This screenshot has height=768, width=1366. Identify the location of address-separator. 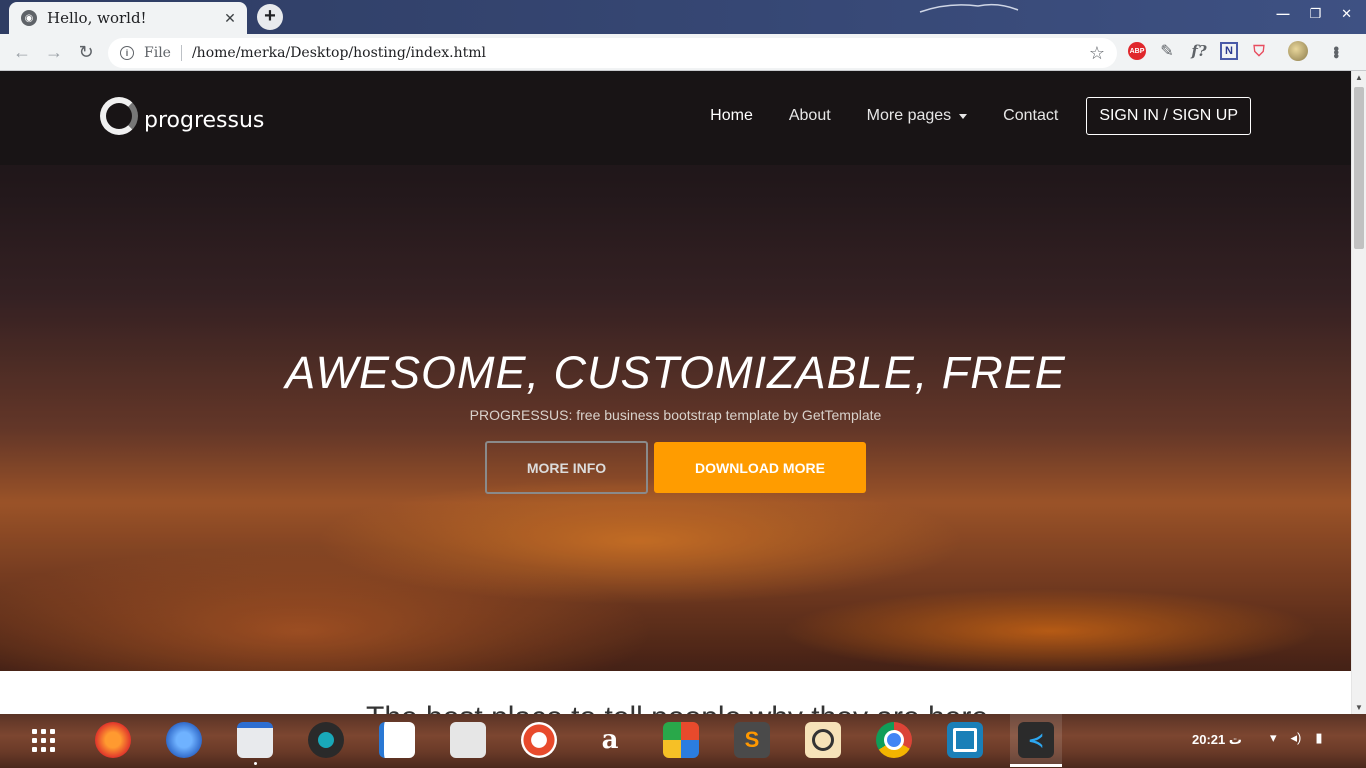
(181, 53).